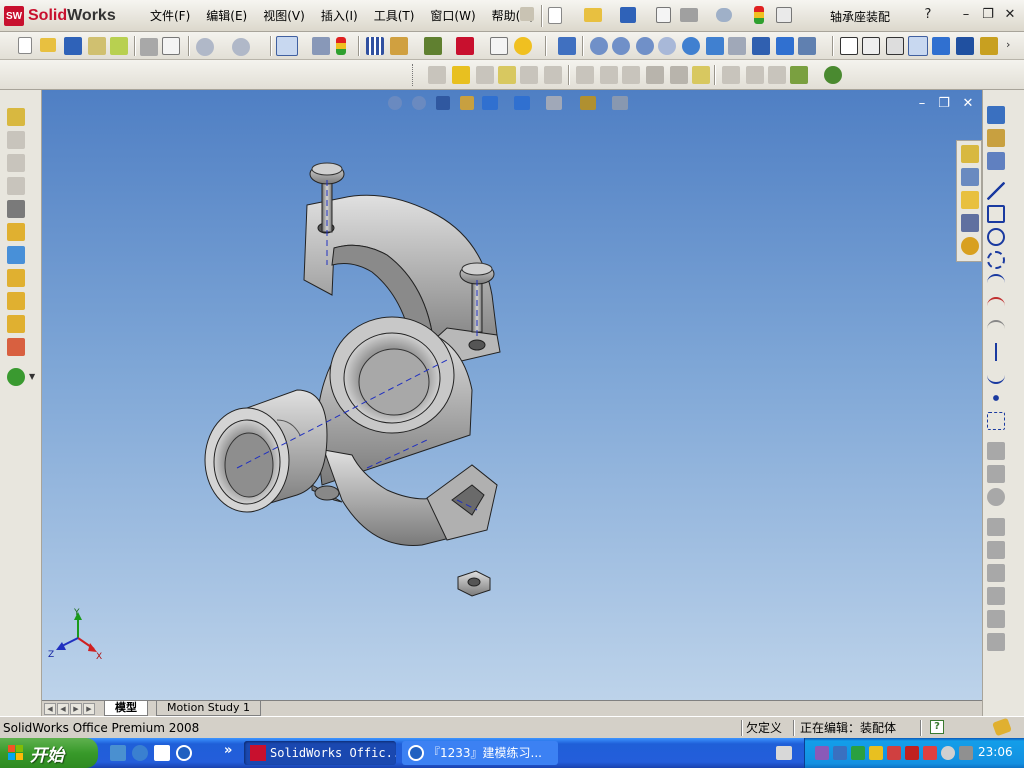 This screenshot has height=768, width=1024. Describe the element at coordinates (895, 46) in the screenshot. I see `hidden-lines-removed-icon` at that location.